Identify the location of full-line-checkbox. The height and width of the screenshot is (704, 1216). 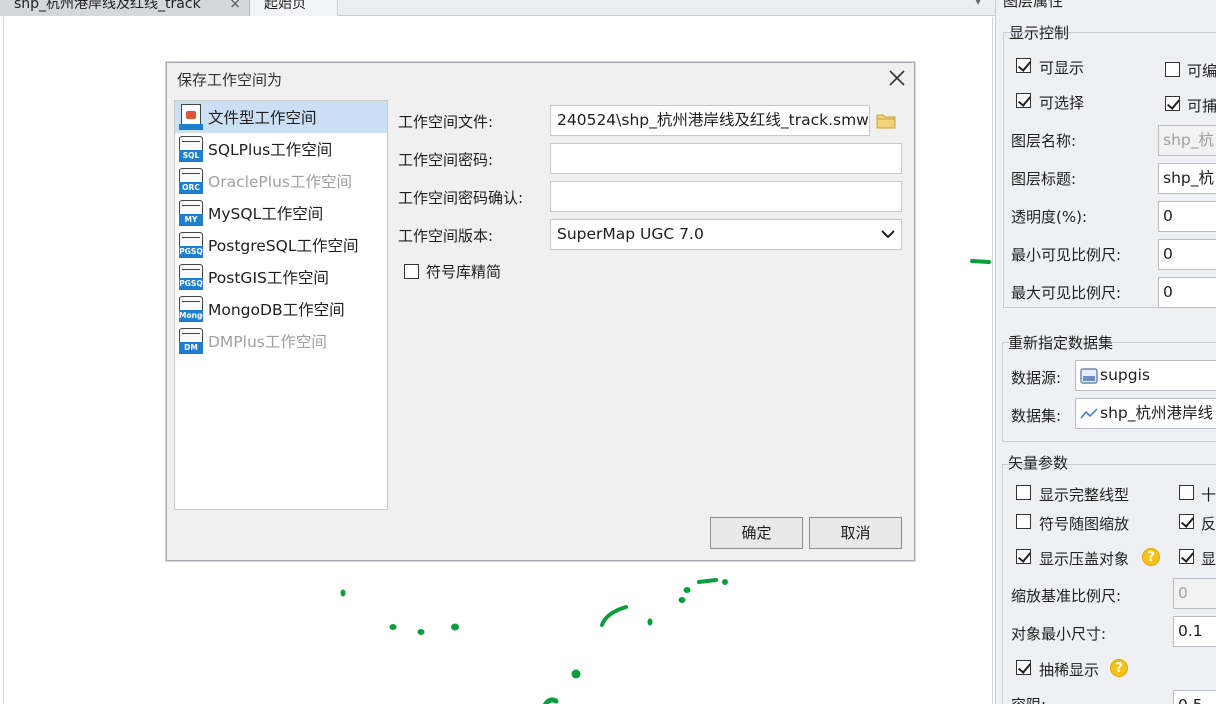
(1023, 492).